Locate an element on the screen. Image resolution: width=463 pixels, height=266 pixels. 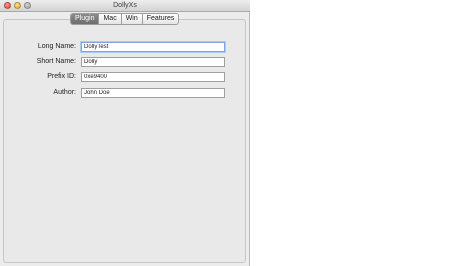
tab-plugin: Plugin is located at coordinates (85, 19).